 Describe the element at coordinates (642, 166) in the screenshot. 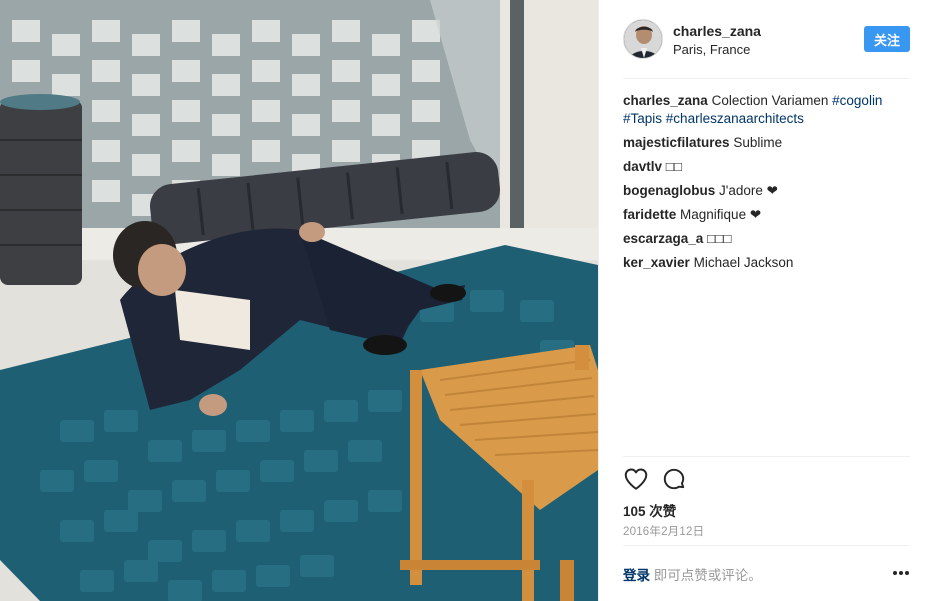

I see `comment-username: davtlv` at that location.